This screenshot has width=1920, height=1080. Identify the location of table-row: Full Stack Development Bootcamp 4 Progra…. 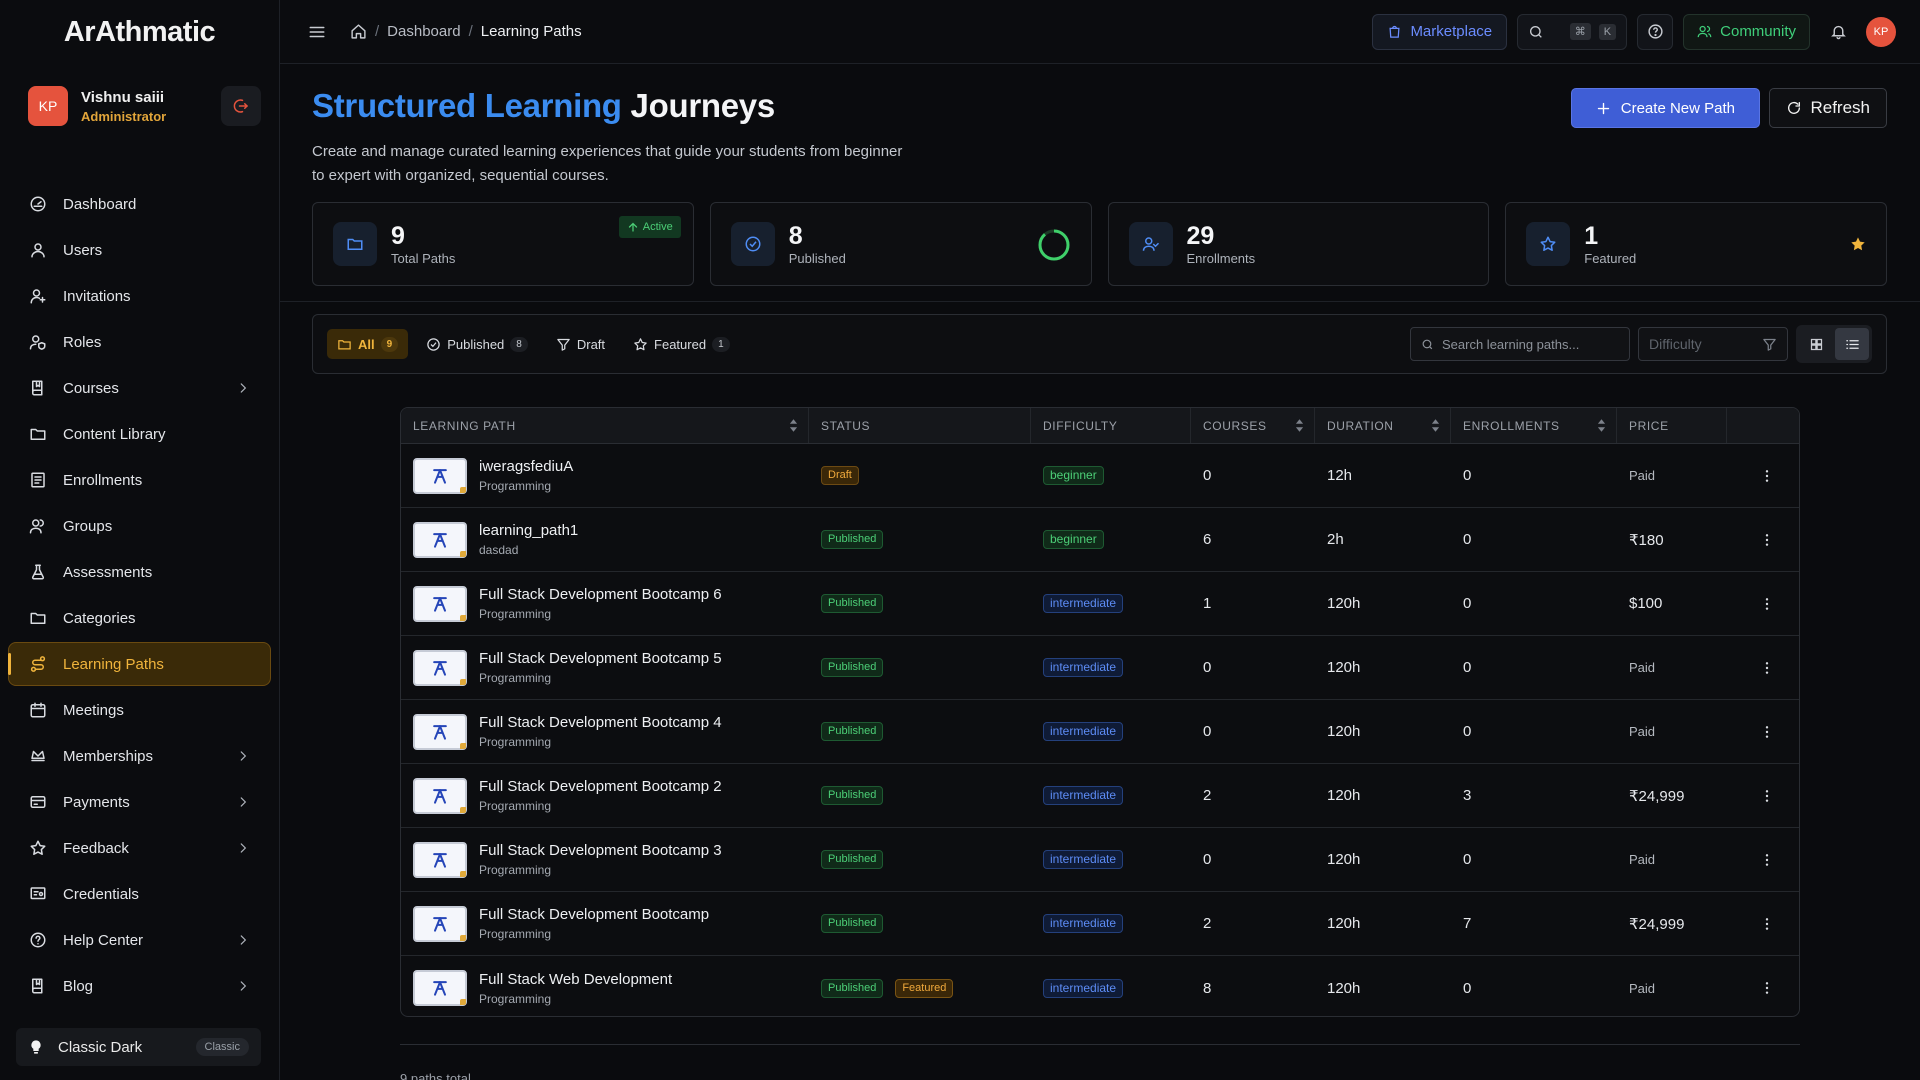
(1100, 732).